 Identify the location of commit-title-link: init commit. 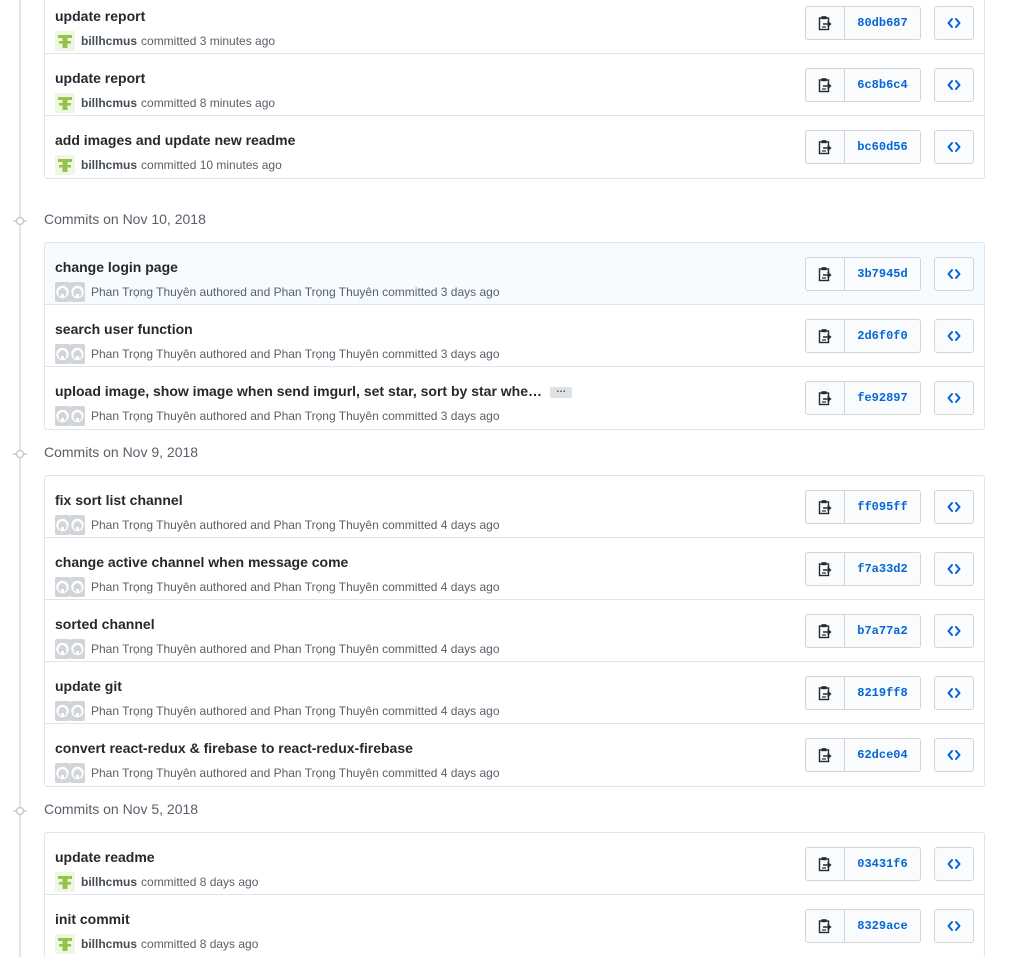
(92, 919).